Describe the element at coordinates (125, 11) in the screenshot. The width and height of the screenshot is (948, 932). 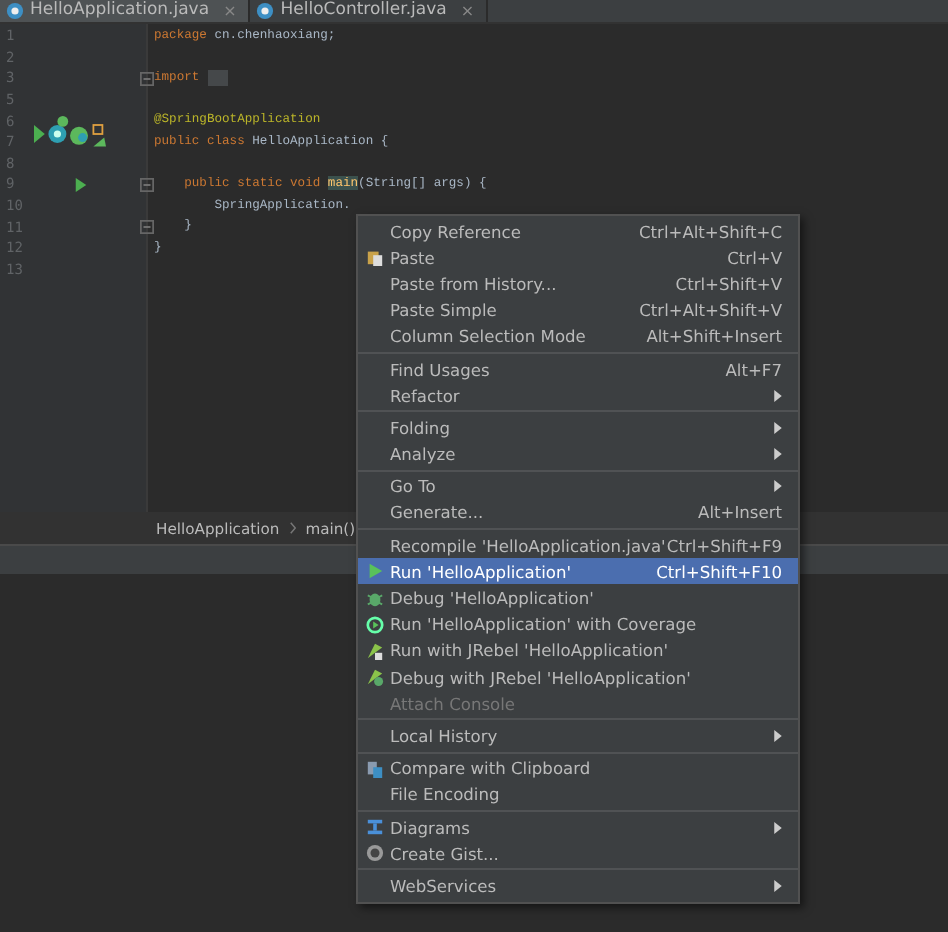
I see `file-tab: HelloApplication.java ×` at that location.